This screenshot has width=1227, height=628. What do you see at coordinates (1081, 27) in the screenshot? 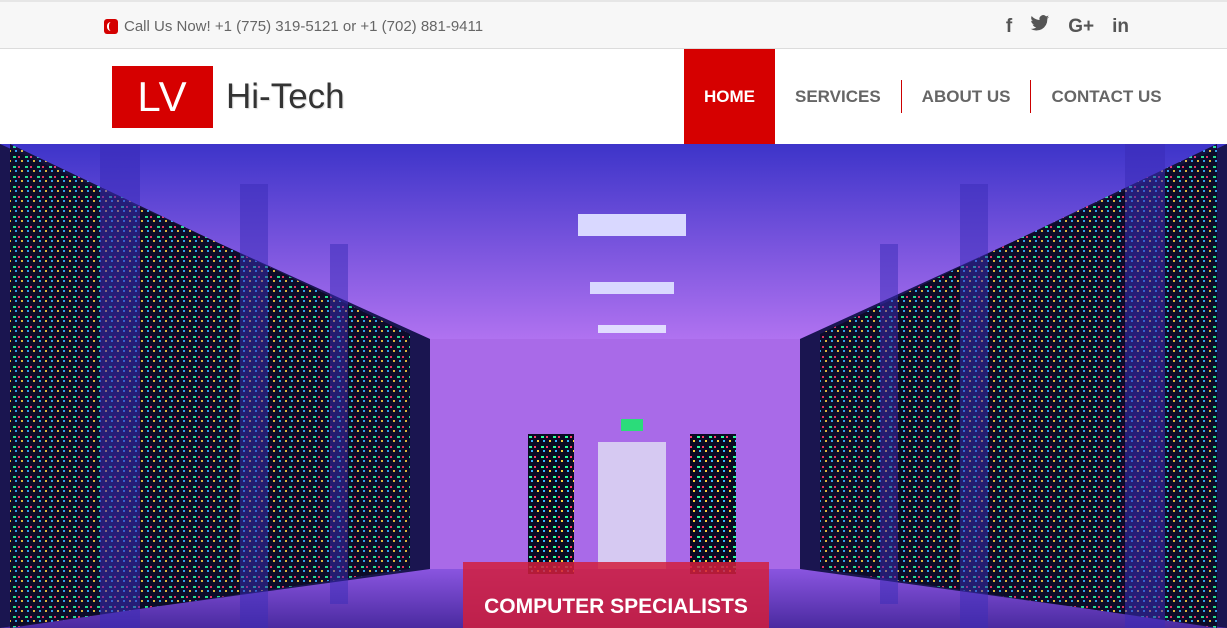
I see `google-plus-icon: G+` at bounding box center [1081, 27].